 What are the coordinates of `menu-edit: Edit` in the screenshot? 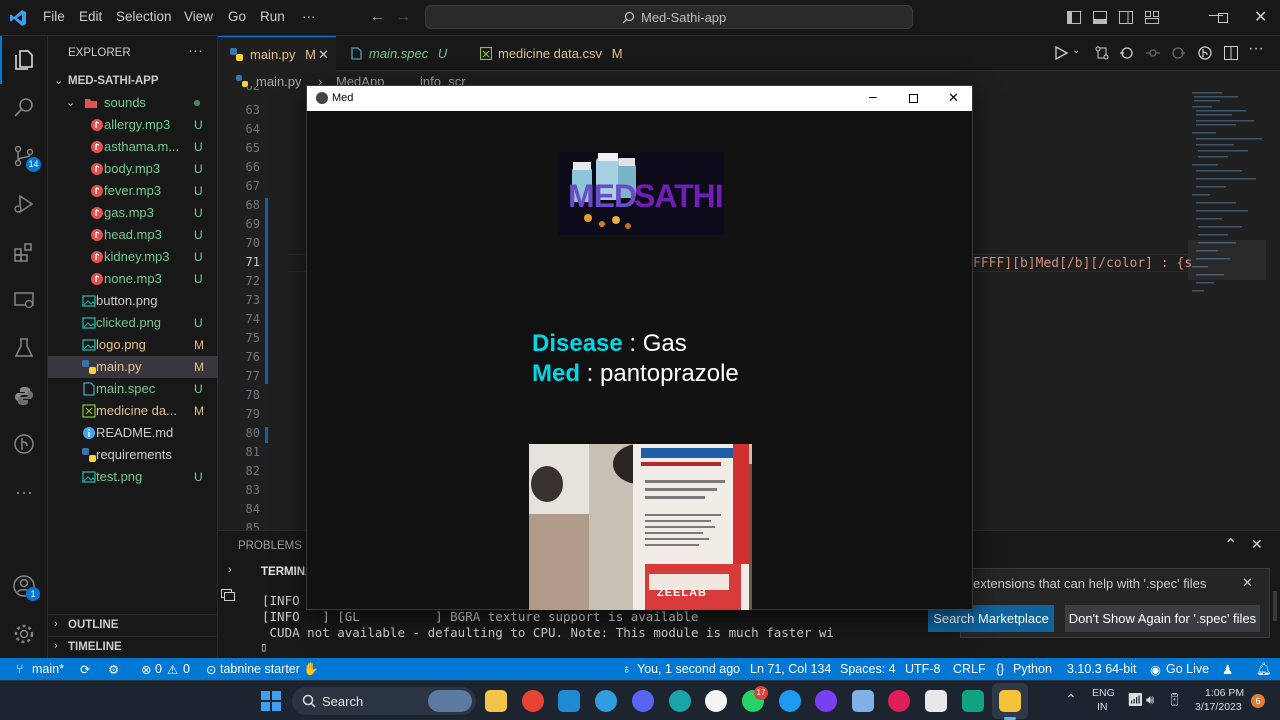 It's located at (90, 16).